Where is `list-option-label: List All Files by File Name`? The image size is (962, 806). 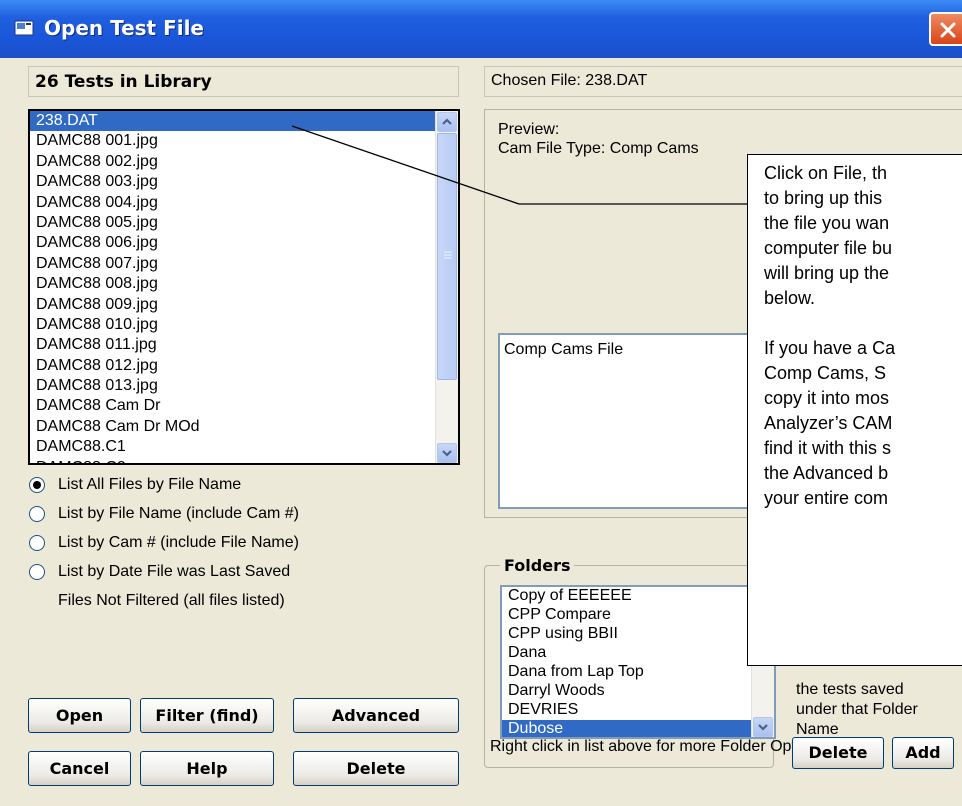
list-option-label: List All Files by File Name is located at coordinates (150, 484).